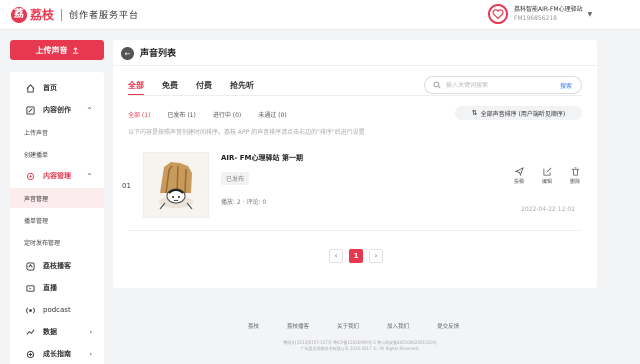 Image resolution: width=640 pixels, height=364 pixels. What do you see at coordinates (242, 88) in the screenshot?
I see `tab-early-access: 抢先听` at bounding box center [242, 88].